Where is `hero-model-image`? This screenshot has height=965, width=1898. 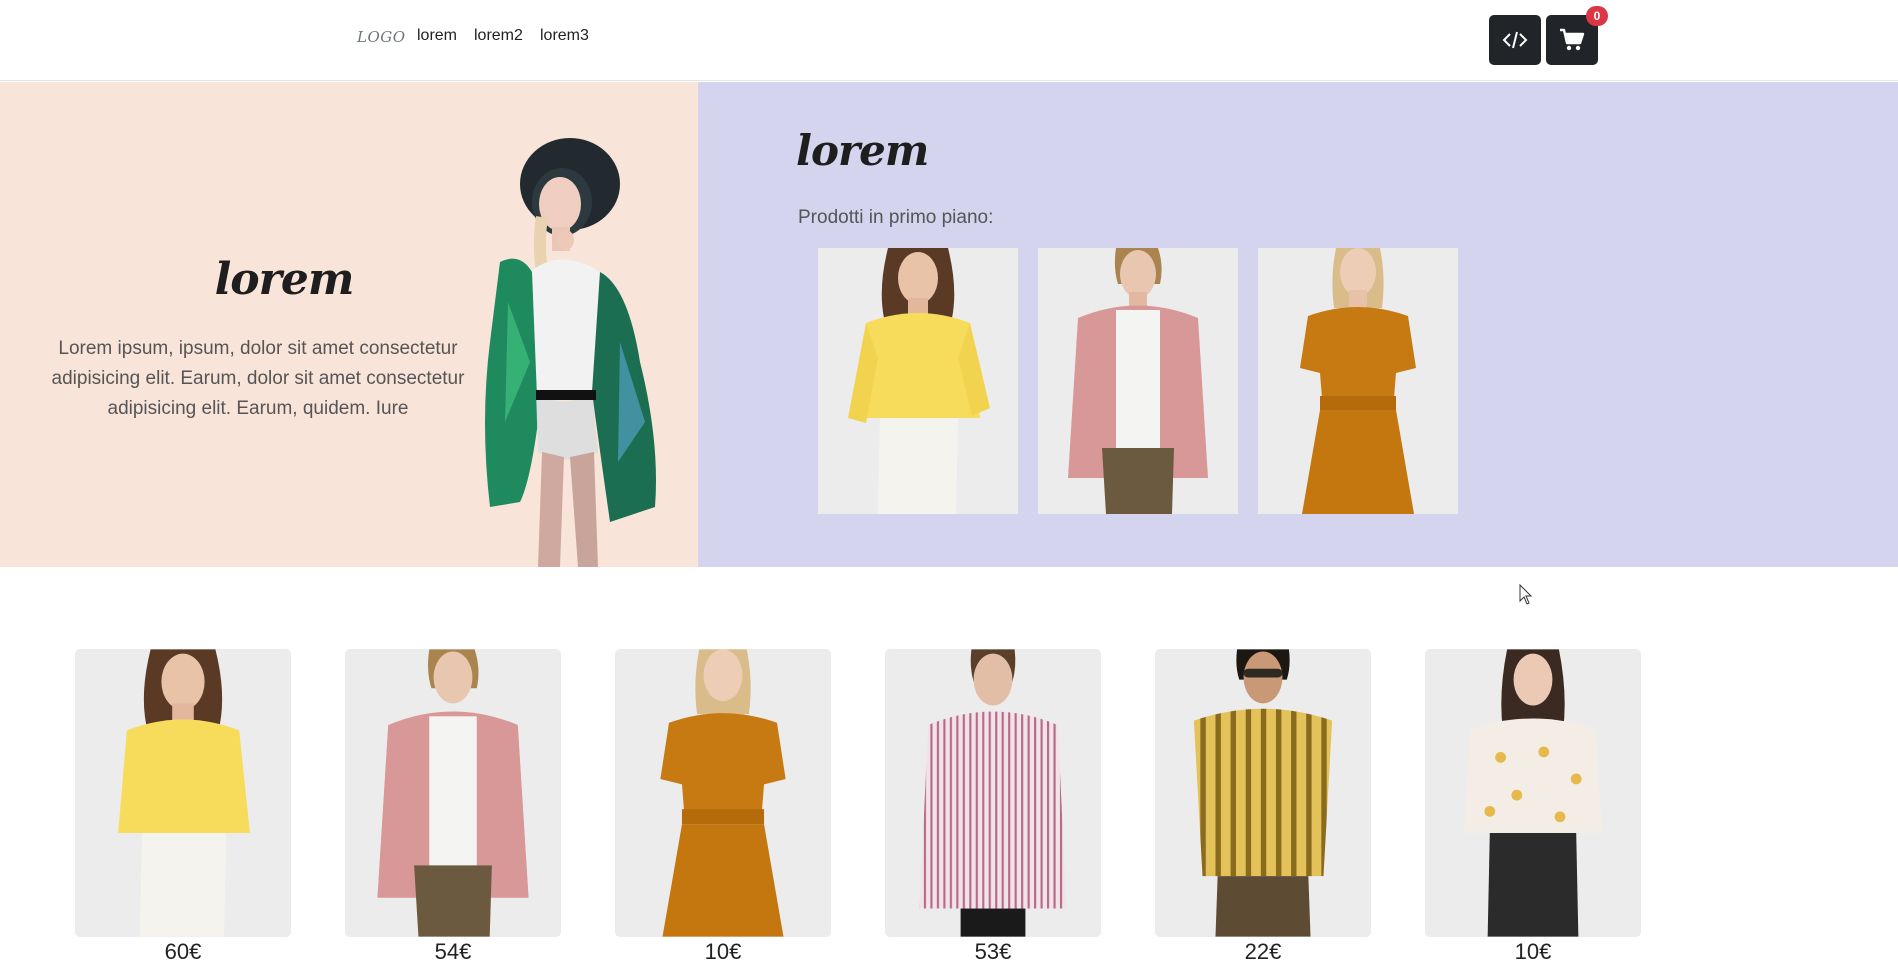 hero-model-image is located at coordinates (570, 352).